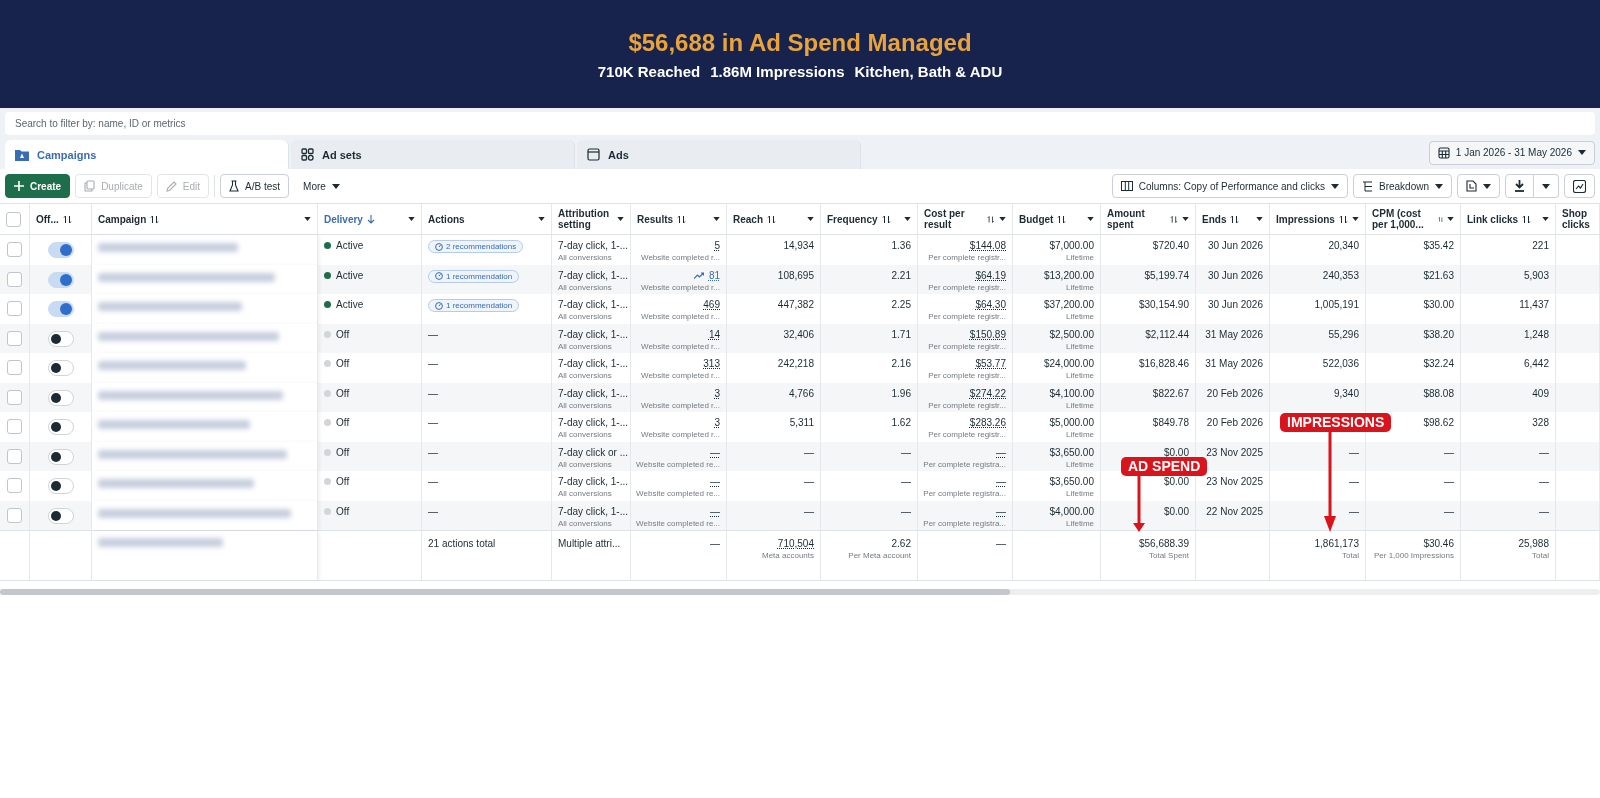  What do you see at coordinates (800, 123) in the screenshot?
I see `search-field: Search to filter by: name, ID or metrics` at bounding box center [800, 123].